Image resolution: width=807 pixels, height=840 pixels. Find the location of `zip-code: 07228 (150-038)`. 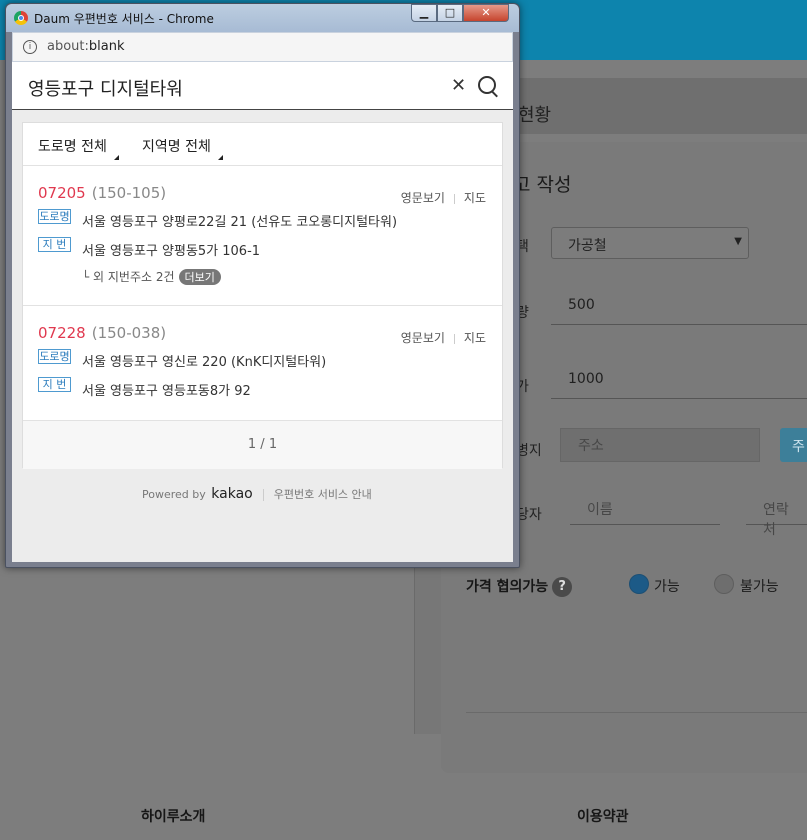

zip-code: 07228 (150-038) is located at coordinates (102, 333).